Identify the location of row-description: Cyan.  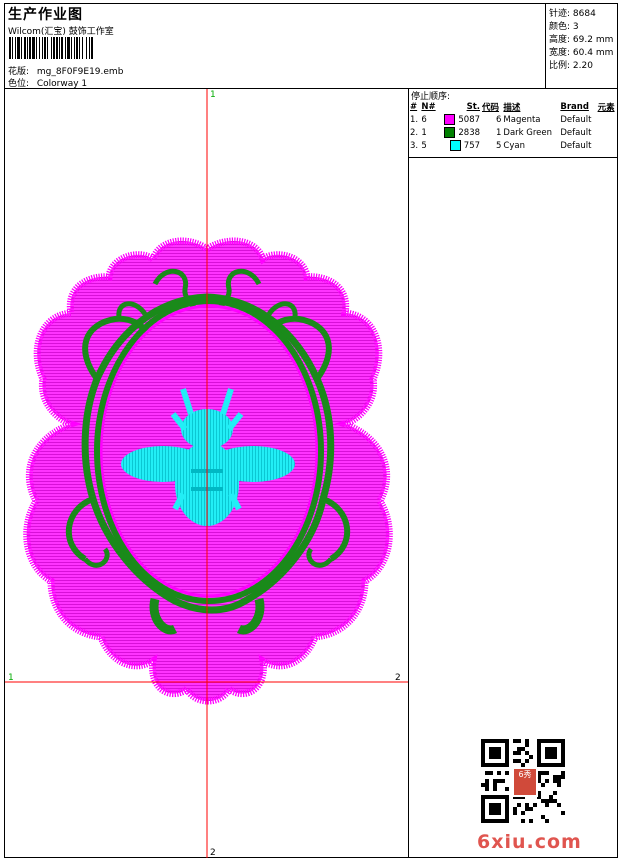
(514, 145).